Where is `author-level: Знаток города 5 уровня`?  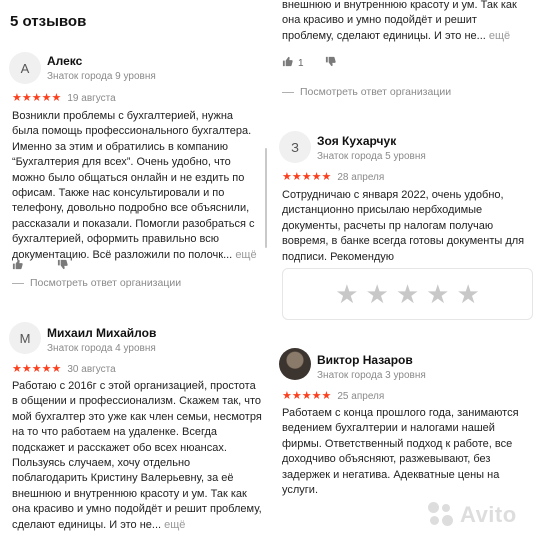
author-level: Знаток города 5 уровня is located at coordinates (371, 156).